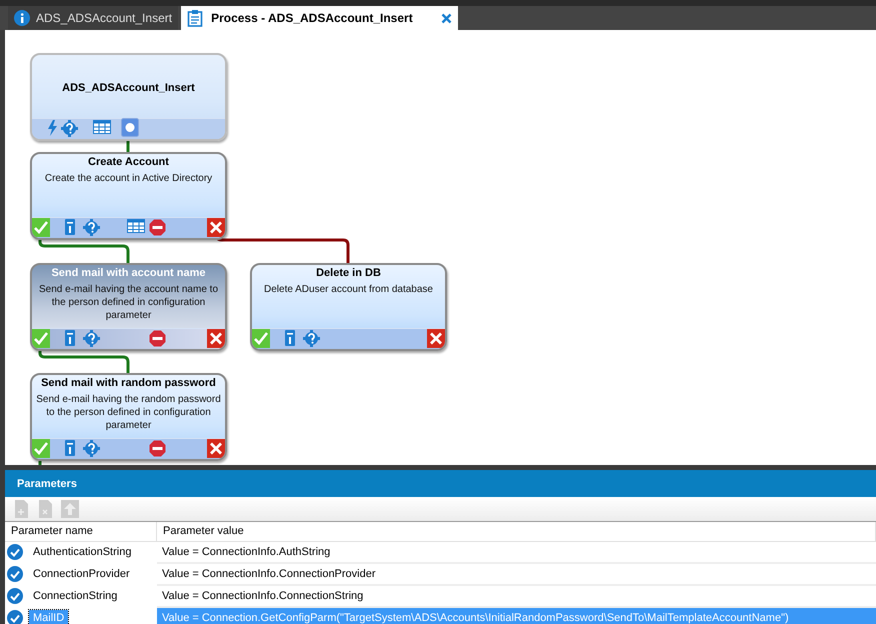 Image resolution: width=876 pixels, height=624 pixels. Describe the element at coordinates (440, 483) in the screenshot. I see `panel-title: Parameters` at that location.